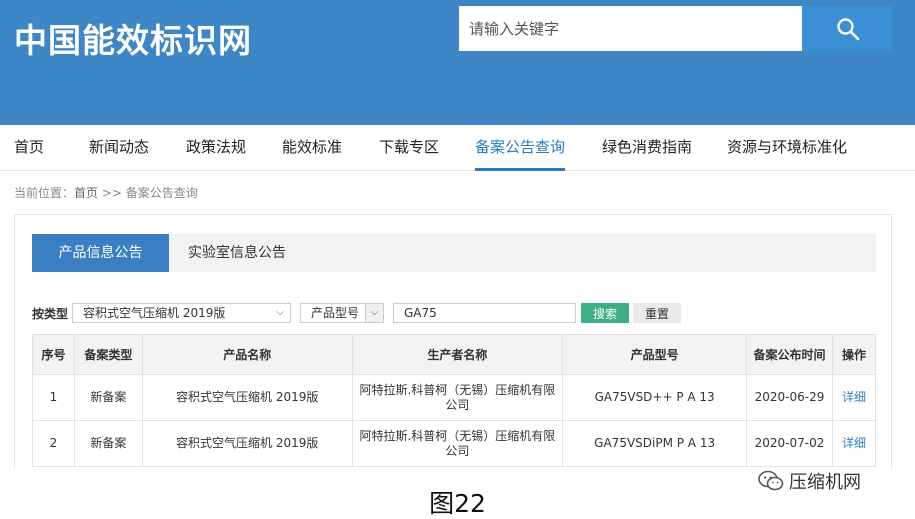  What do you see at coordinates (655, 354) in the screenshot?
I see `column-header: 产品型号` at bounding box center [655, 354].